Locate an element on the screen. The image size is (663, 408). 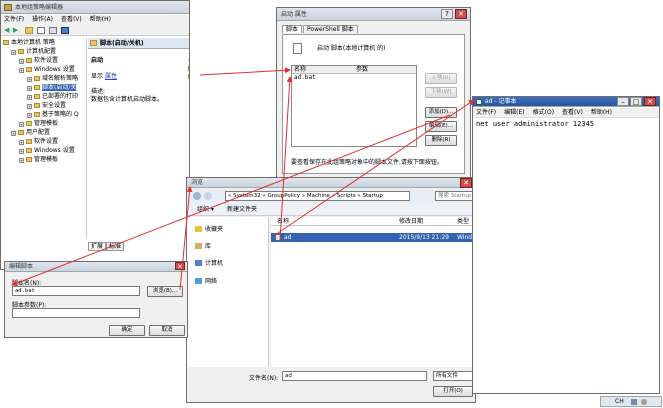
arrow-properties-to-dialog is located at coordinates (245, 71).